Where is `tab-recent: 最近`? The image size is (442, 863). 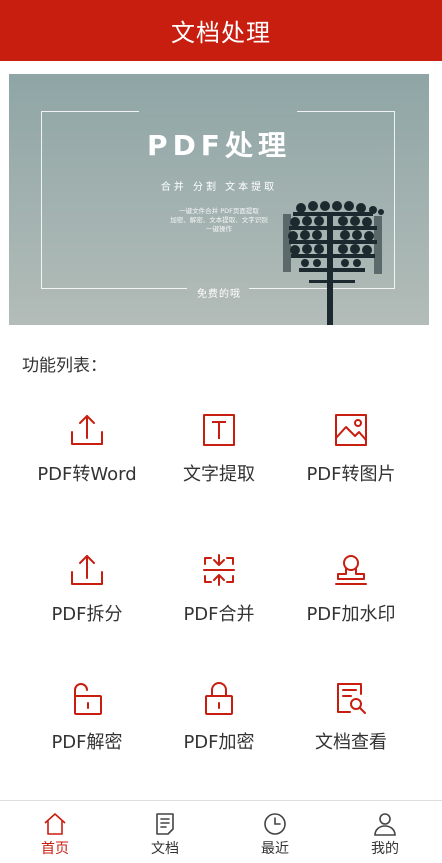
tab-recent: 最近 is located at coordinates (275, 832).